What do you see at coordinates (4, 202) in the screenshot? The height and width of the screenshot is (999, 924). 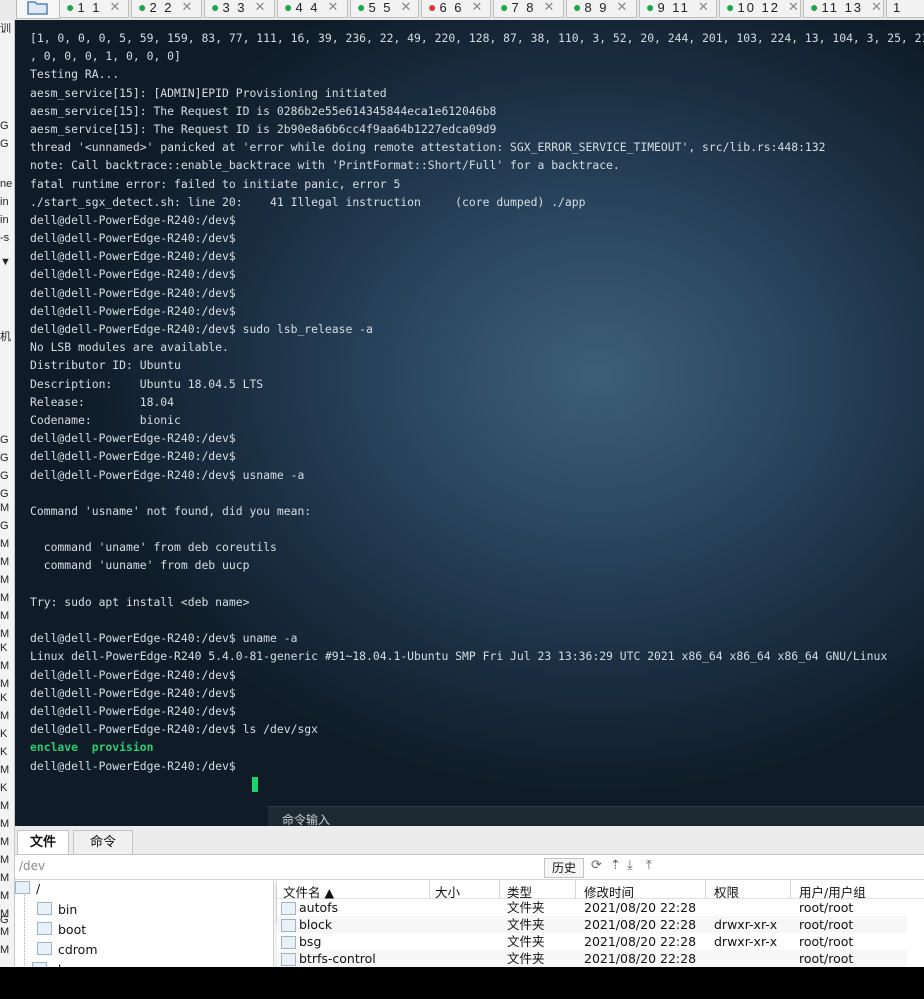 I see `background-window-fragment: in` at bounding box center [4, 202].